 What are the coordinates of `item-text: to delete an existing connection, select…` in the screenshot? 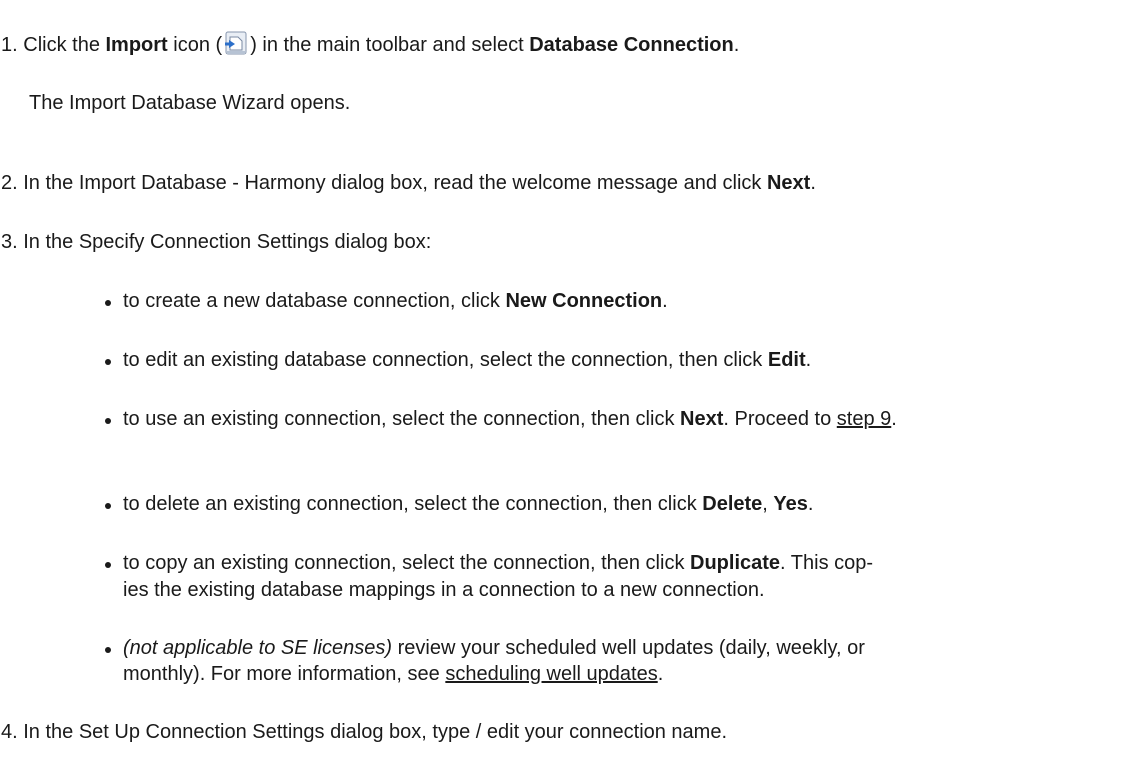 It's located at (413, 504).